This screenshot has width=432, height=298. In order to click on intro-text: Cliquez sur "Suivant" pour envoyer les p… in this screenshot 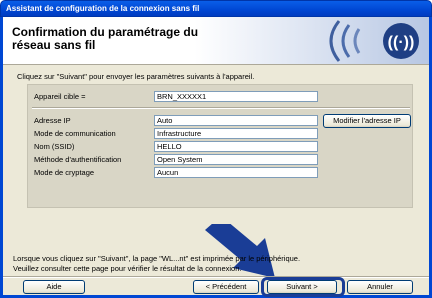, I will do `click(136, 76)`.